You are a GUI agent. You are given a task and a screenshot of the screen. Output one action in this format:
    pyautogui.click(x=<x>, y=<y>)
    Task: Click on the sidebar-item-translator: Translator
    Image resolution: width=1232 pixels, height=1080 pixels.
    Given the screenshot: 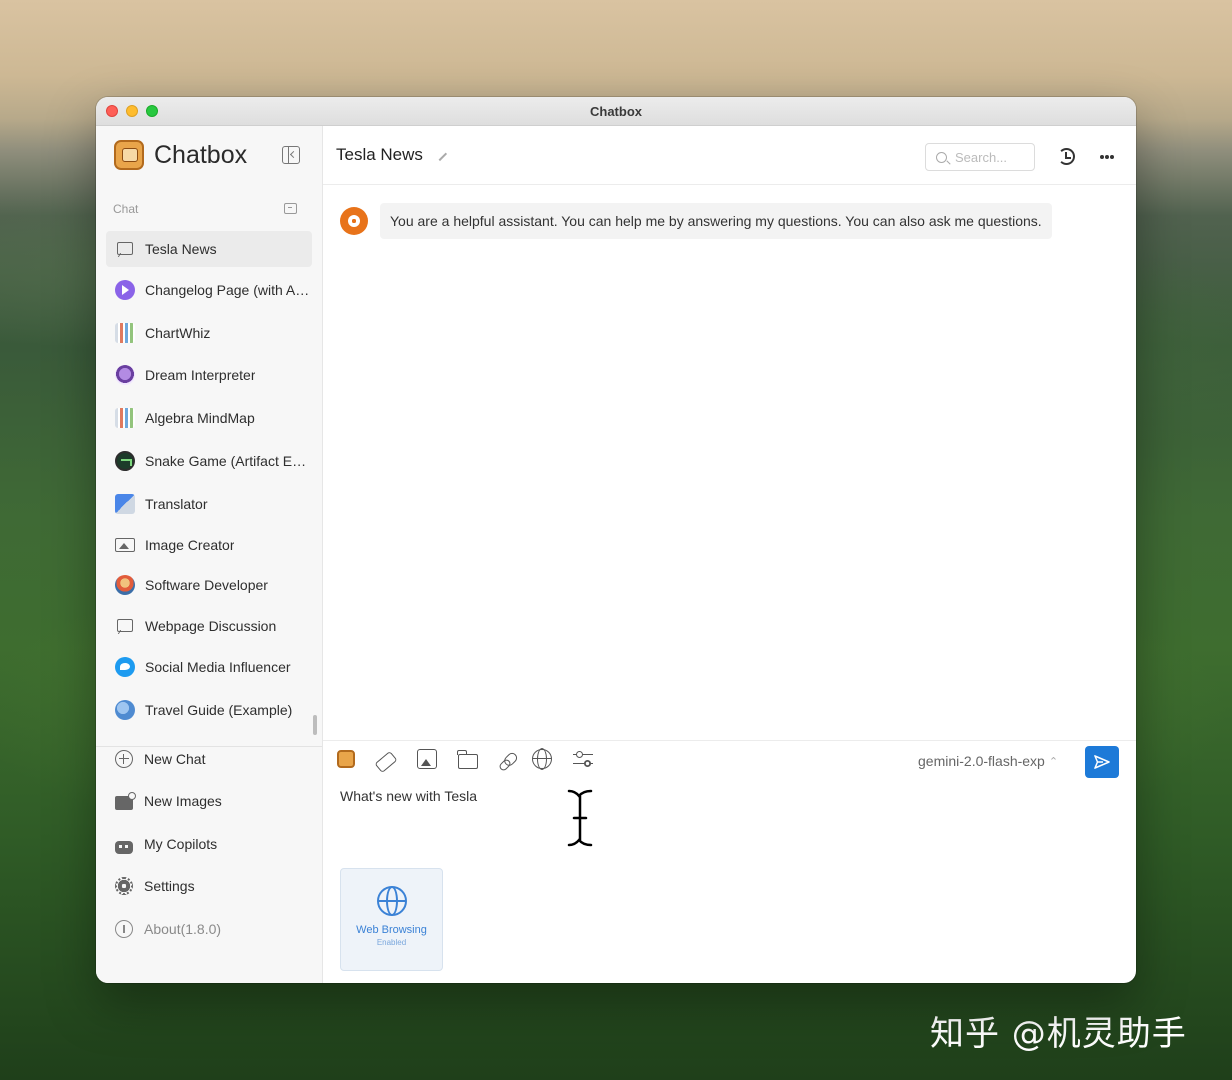 What is the action you would take?
    pyautogui.click(x=209, y=504)
    